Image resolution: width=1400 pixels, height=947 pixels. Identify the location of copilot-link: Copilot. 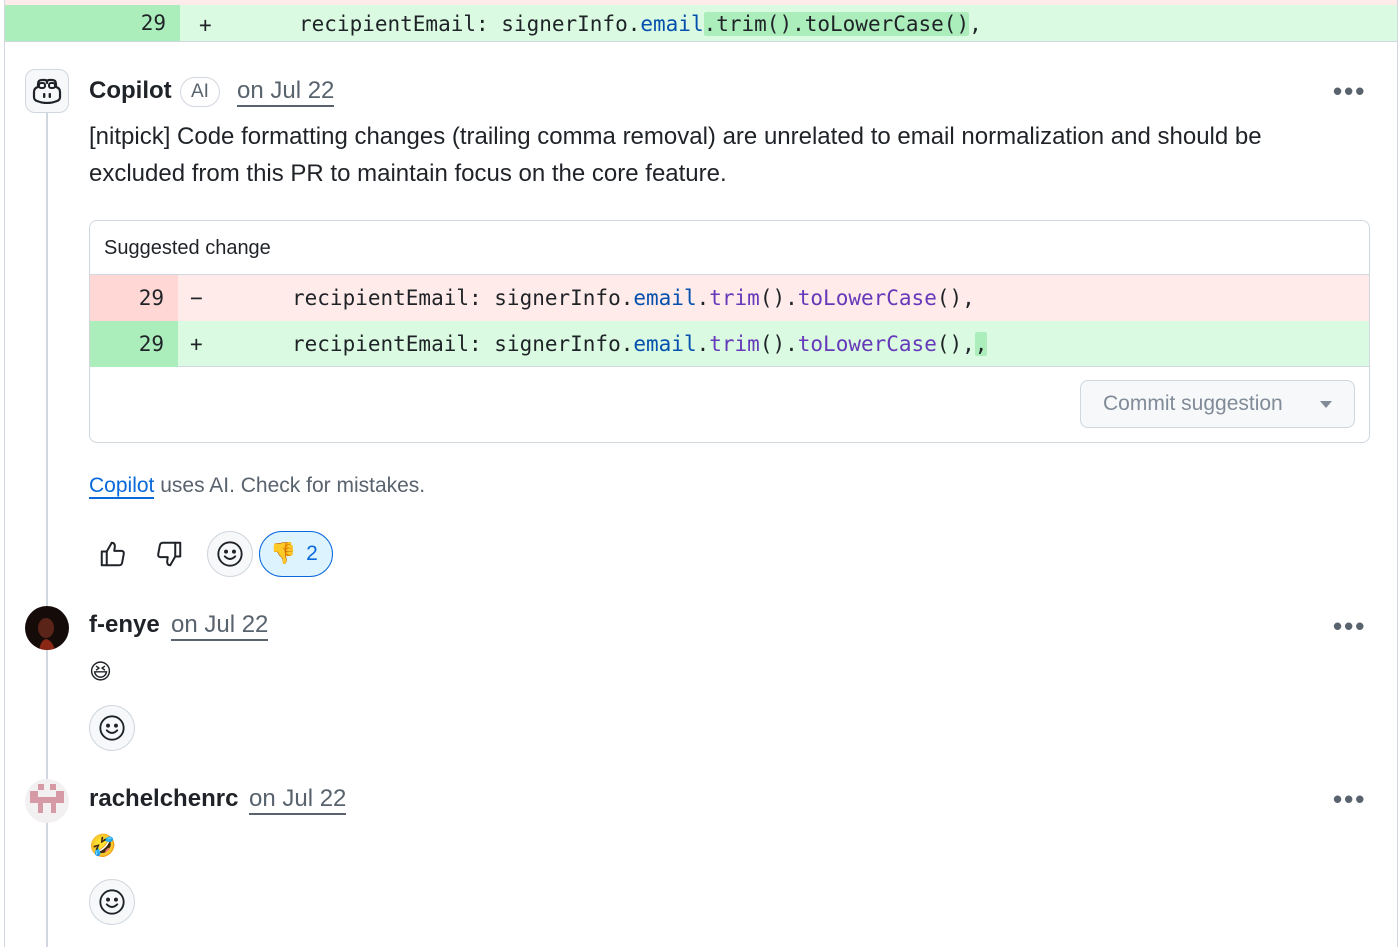
(122, 486).